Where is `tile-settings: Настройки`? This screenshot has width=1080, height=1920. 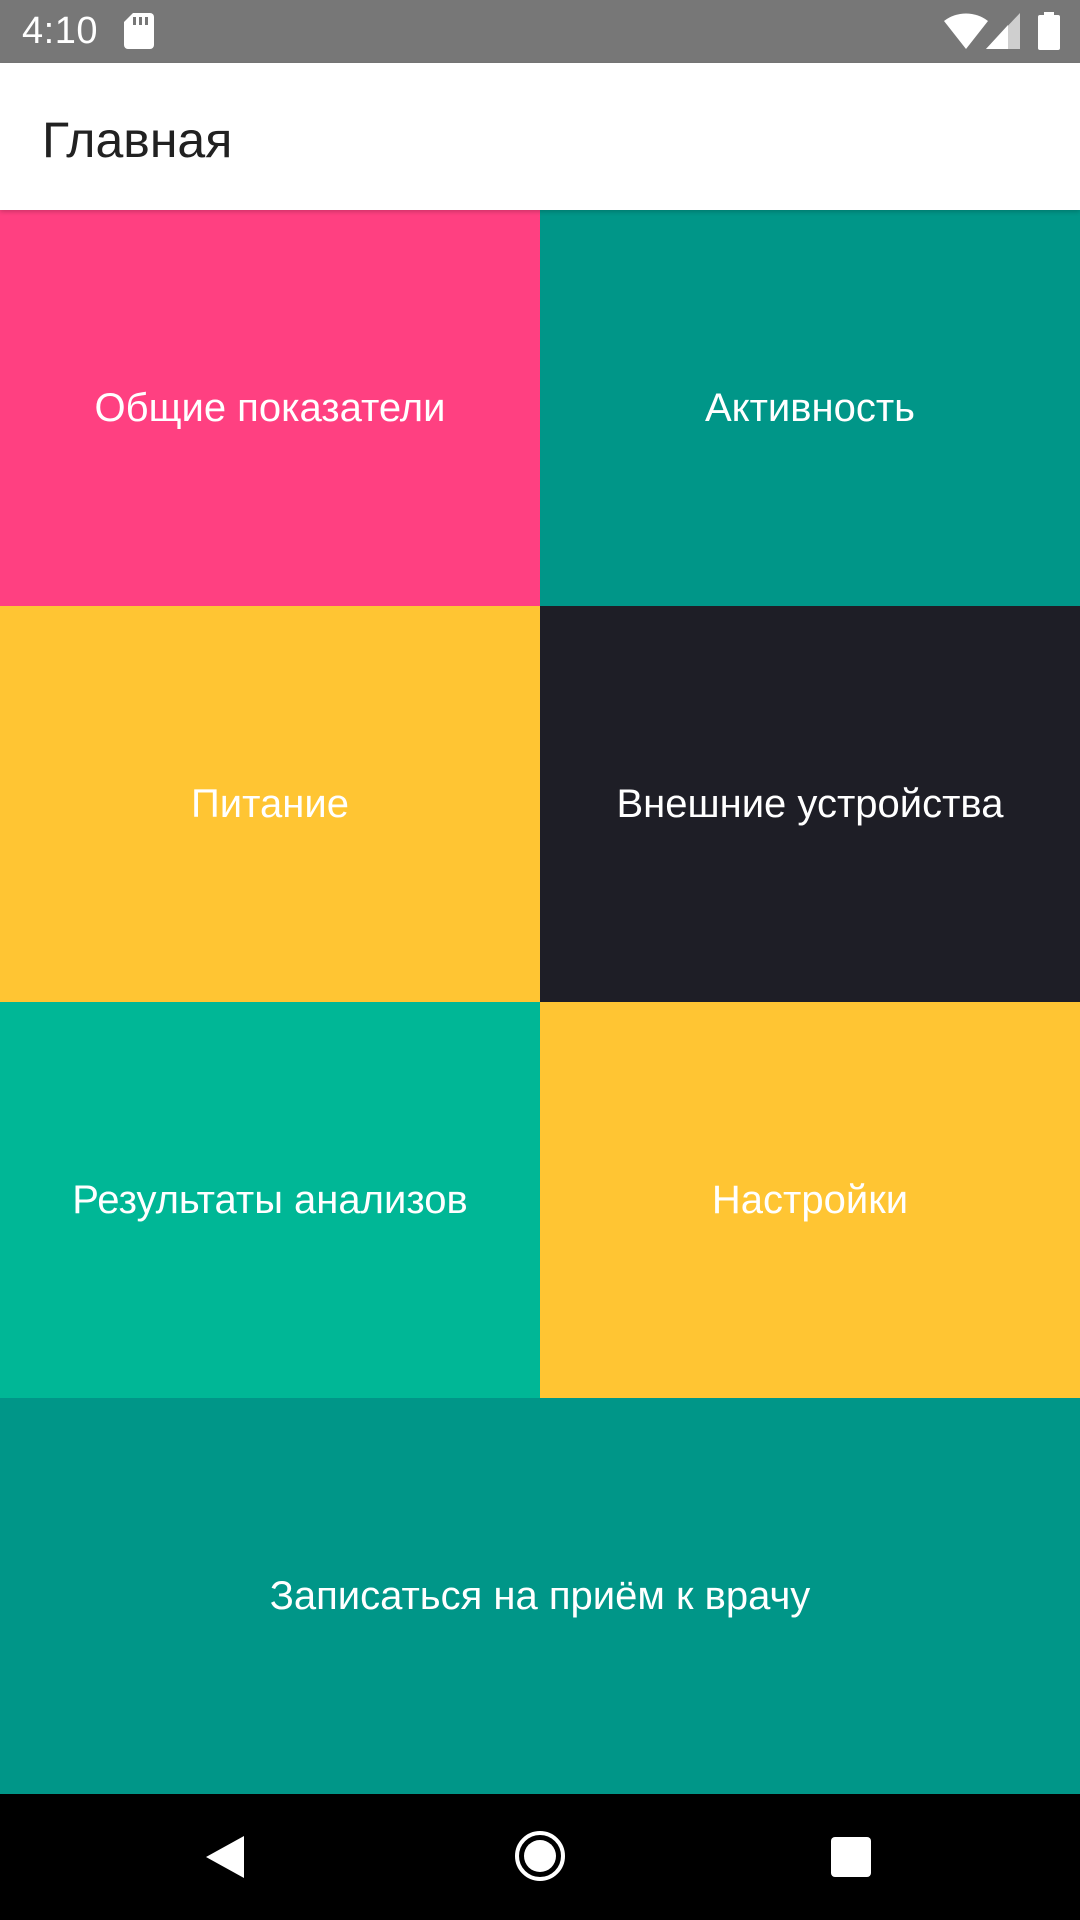 tile-settings: Настройки is located at coordinates (810, 1200).